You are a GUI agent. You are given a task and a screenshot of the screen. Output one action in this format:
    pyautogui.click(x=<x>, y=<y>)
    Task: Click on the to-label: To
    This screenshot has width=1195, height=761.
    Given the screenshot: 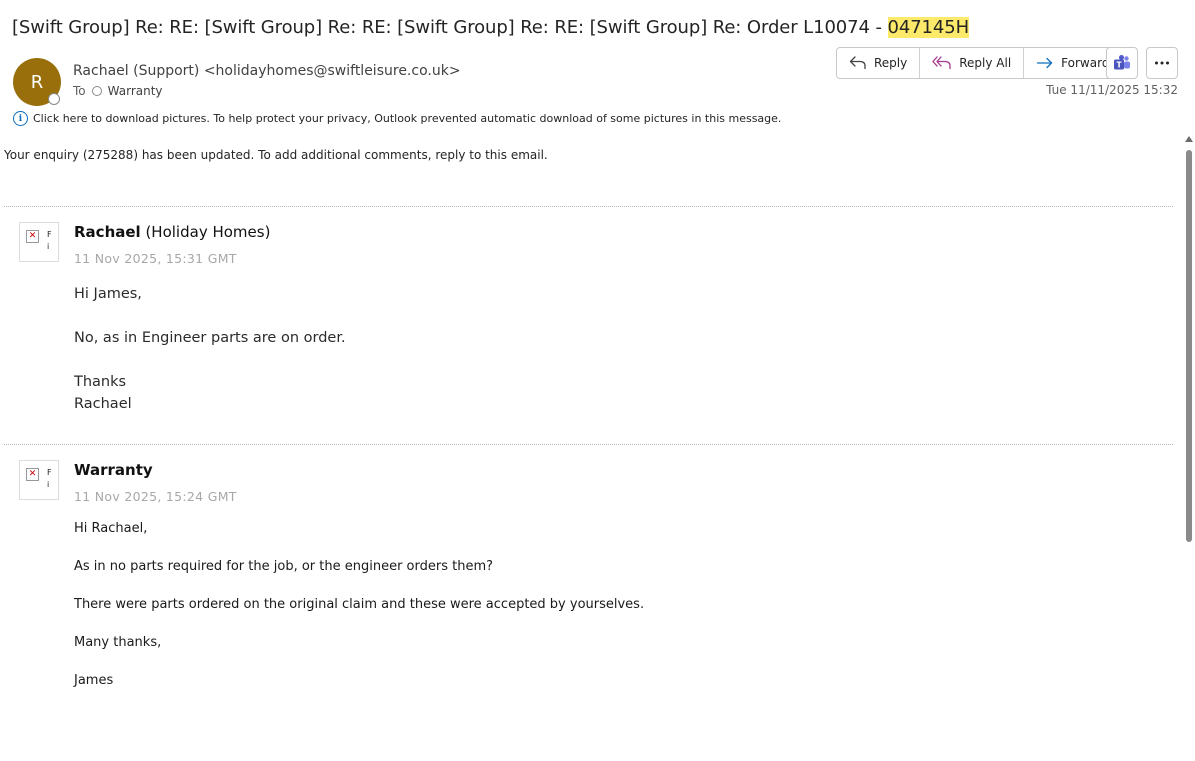 What is the action you would take?
    pyautogui.click(x=79, y=91)
    